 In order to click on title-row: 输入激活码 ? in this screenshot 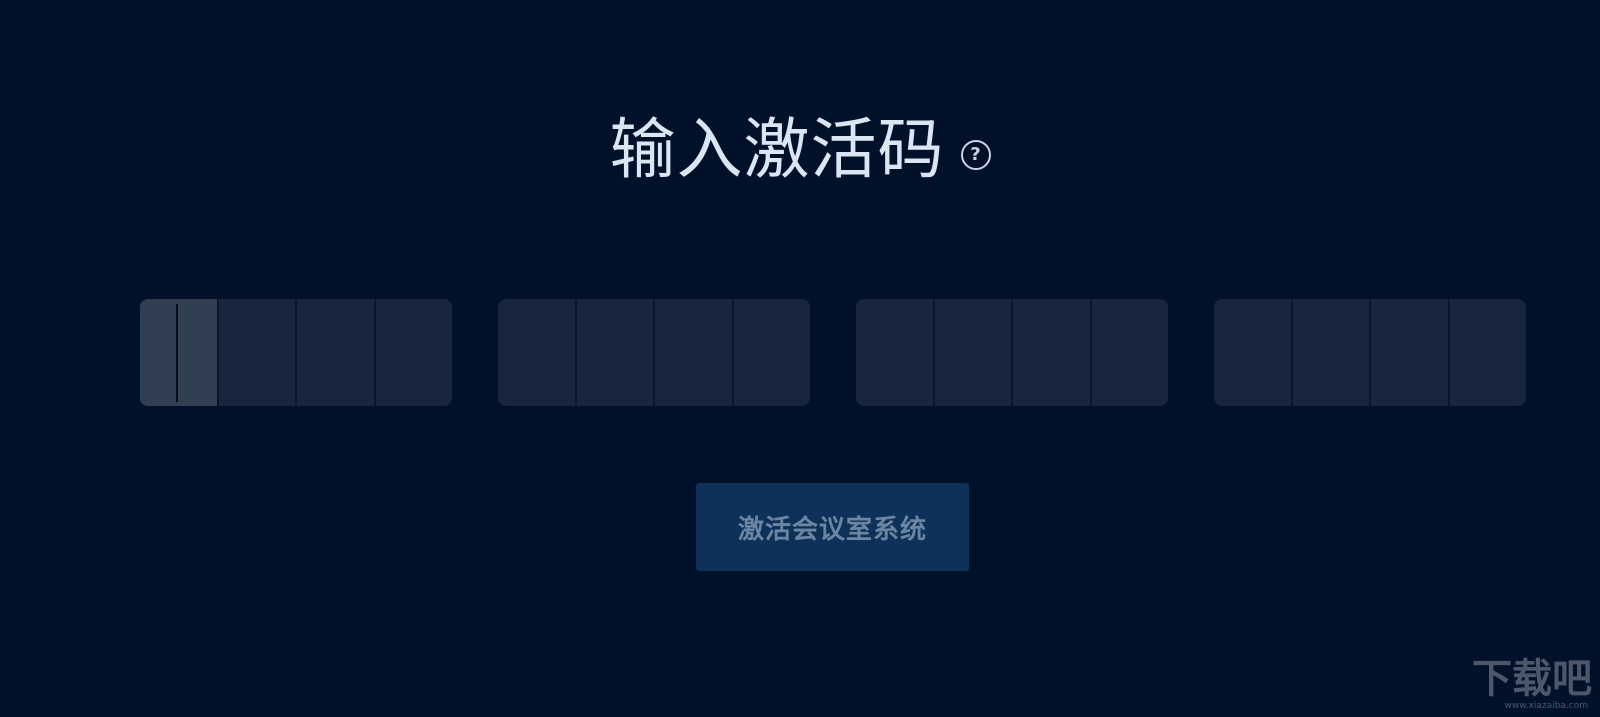, I will do `click(800, 150)`.